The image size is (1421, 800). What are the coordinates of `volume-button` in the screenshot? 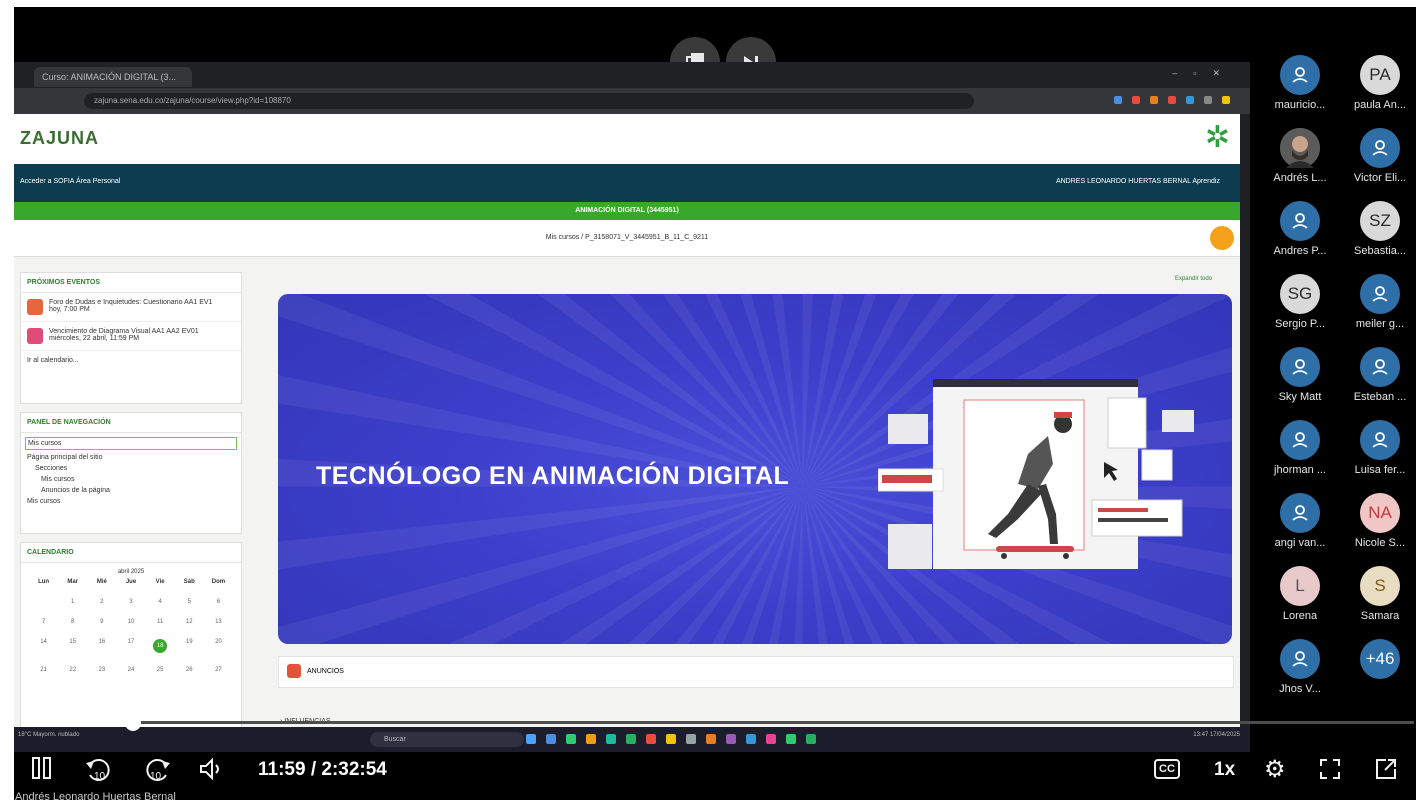 It's located at (213, 771).